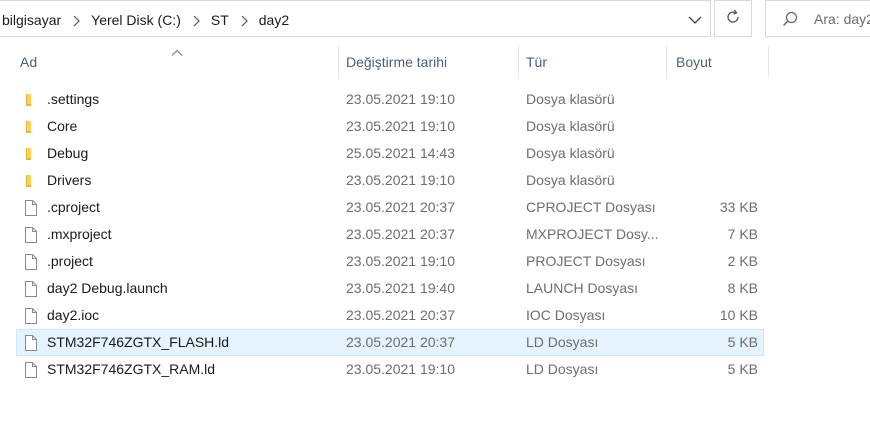 The width and height of the screenshot is (870, 432). Describe the element at coordinates (138, 342) in the screenshot. I see `file-name: STM32F746ZGTX_FLASH.ld` at that location.